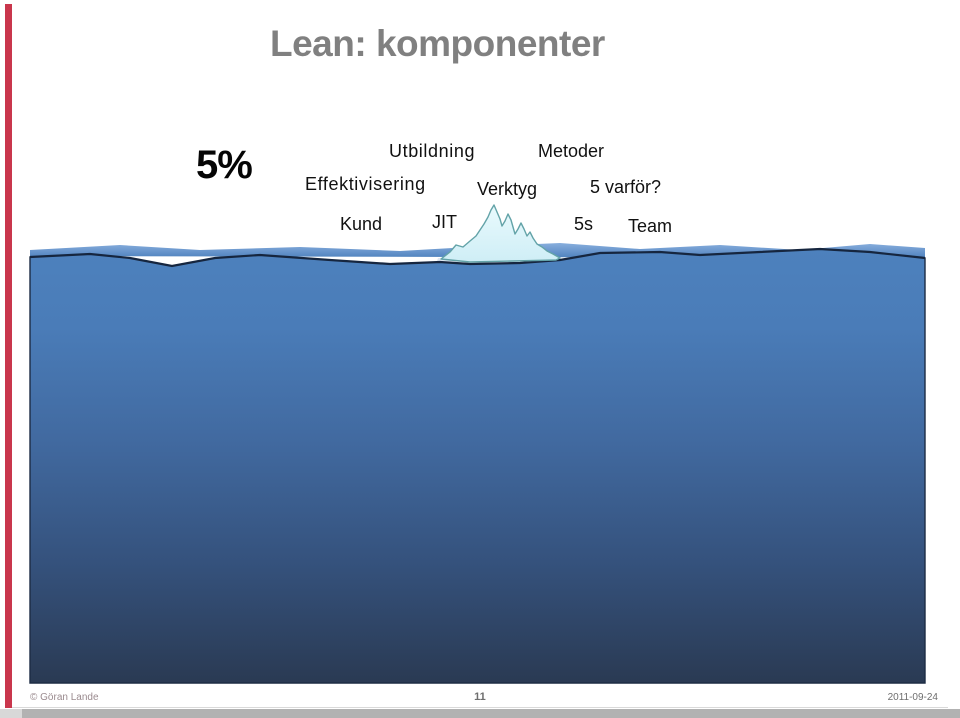  I want to click on component-label: Verktyg, so click(507, 189).